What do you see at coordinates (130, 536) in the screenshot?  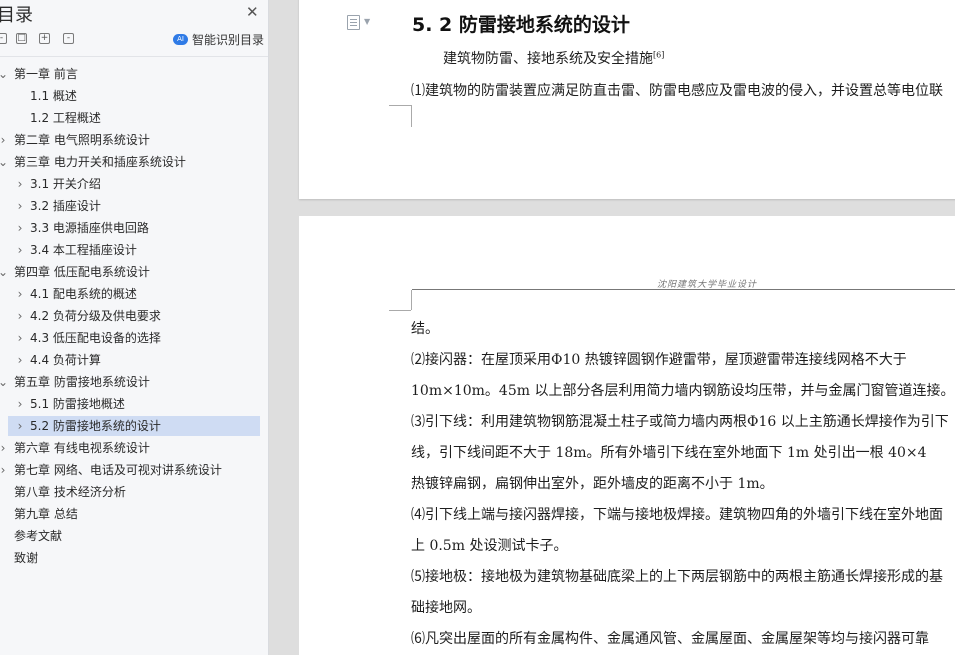 I see `toc-item: 参考文献` at bounding box center [130, 536].